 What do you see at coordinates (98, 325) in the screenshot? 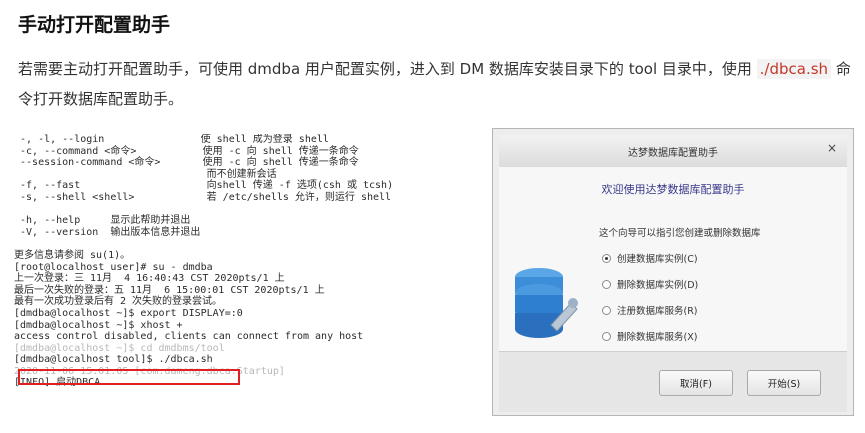
I see `terminal-line: [dmdba@localhost ~]$ xhost +` at bounding box center [98, 325].